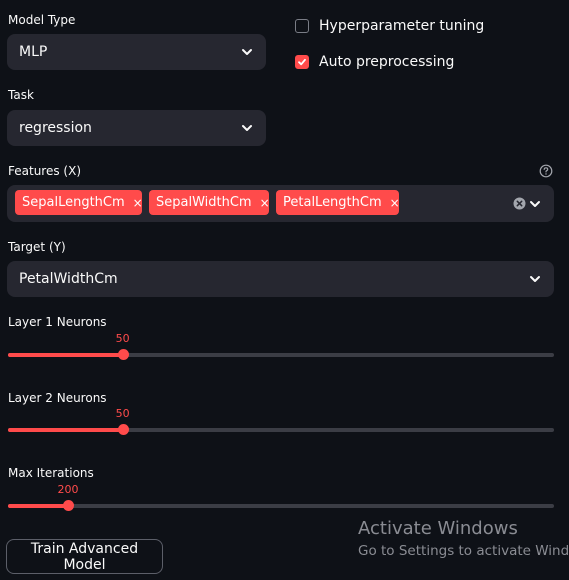 The width and height of the screenshot is (569, 580). What do you see at coordinates (204, 202) in the screenshot?
I see `feature-chip-label: SepalWidthCm` at bounding box center [204, 202].